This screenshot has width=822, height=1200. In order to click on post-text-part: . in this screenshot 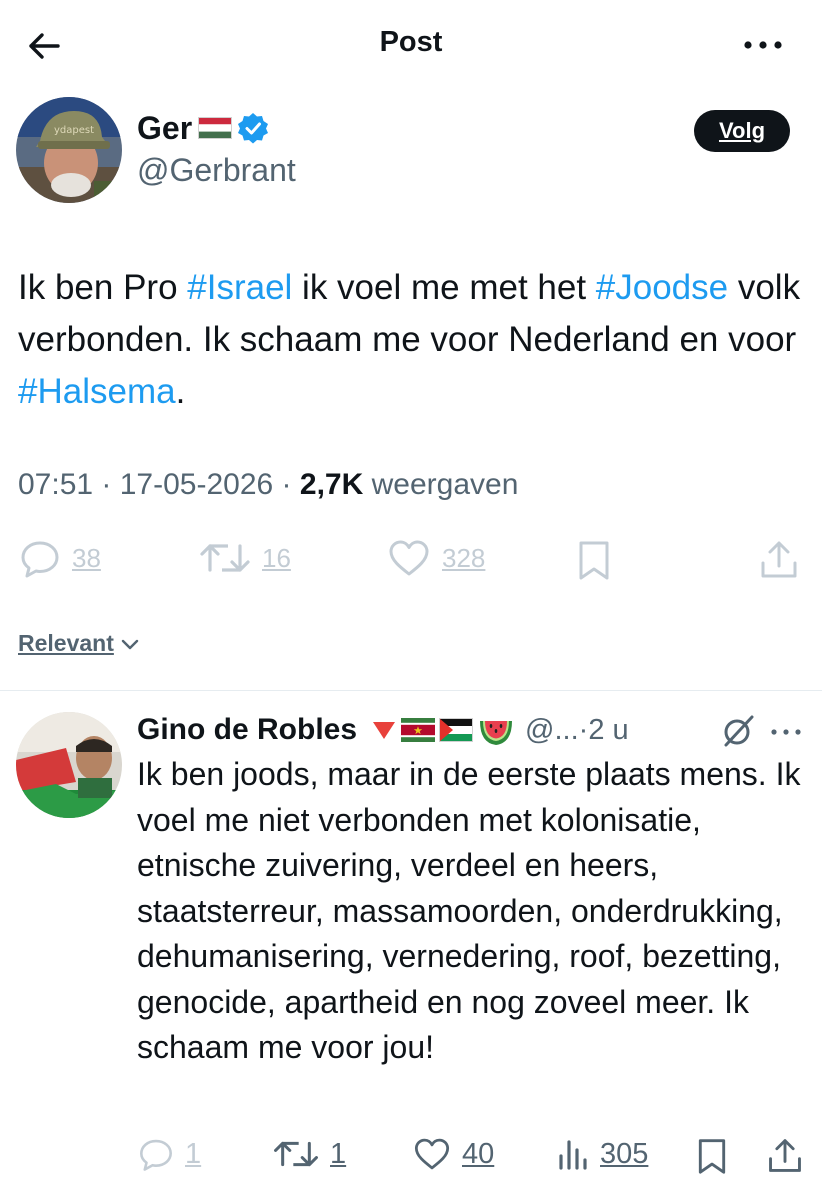, I will do `click(180, 391)`.